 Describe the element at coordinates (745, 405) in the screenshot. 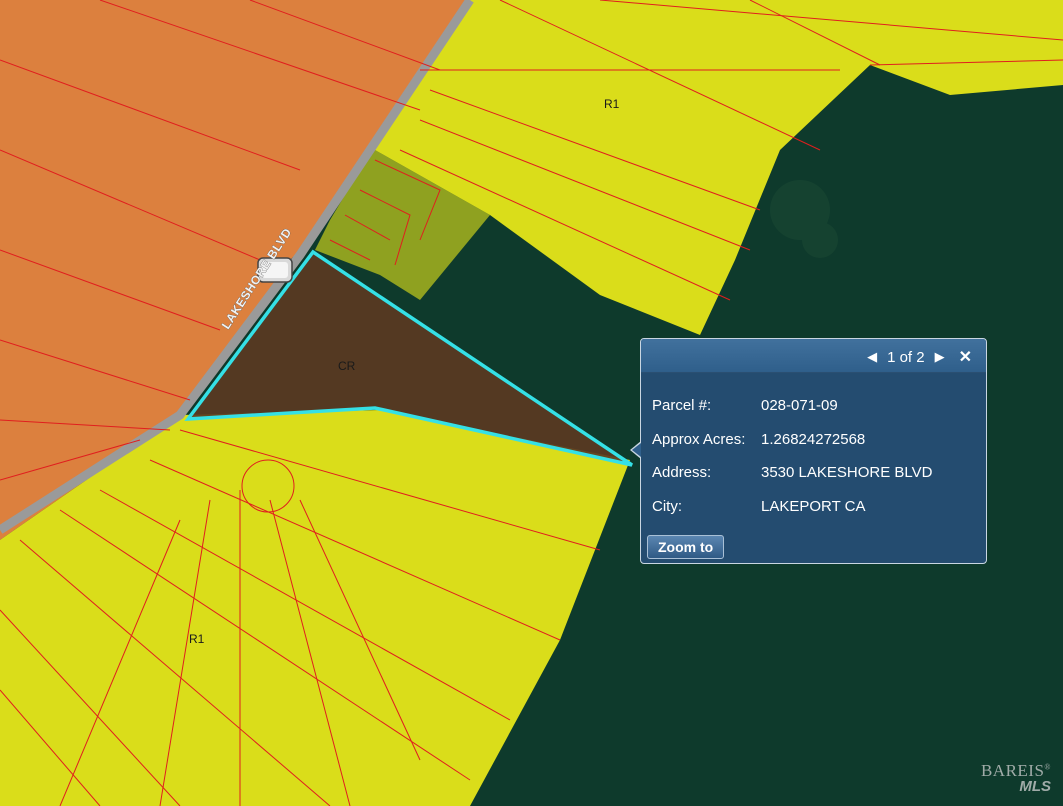

I see `field-parcel-number: Parcel #: 028-071-09` at that location.